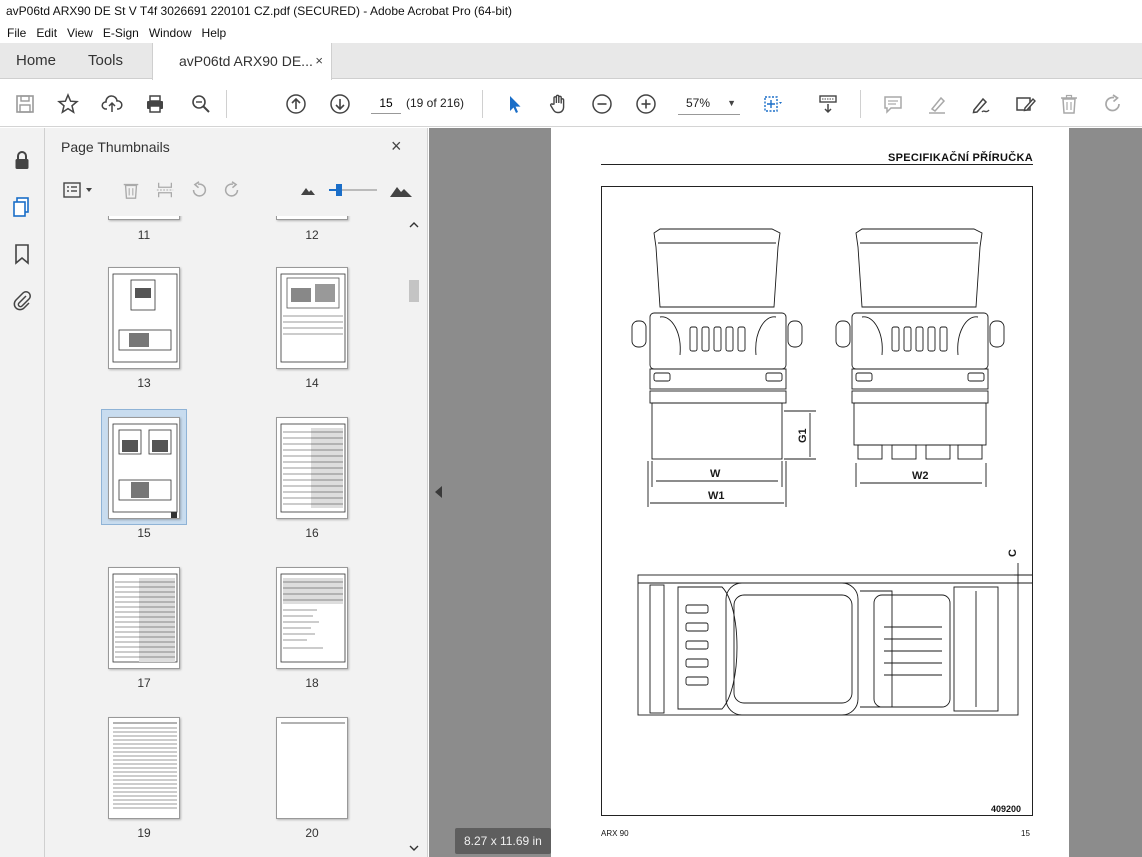 The width and height of the screenshot is (1142, 857). Describe the element at coordinates (319, 61) in the screenshot. I see `tab-close-icon: ×` at that location.